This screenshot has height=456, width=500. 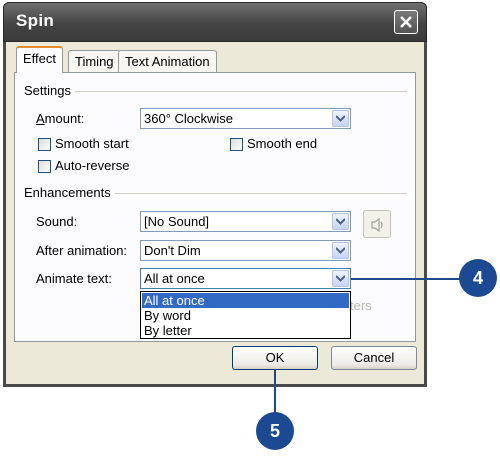 I want to click on animate-text-dropdown-button, so click(x=340, y=278).